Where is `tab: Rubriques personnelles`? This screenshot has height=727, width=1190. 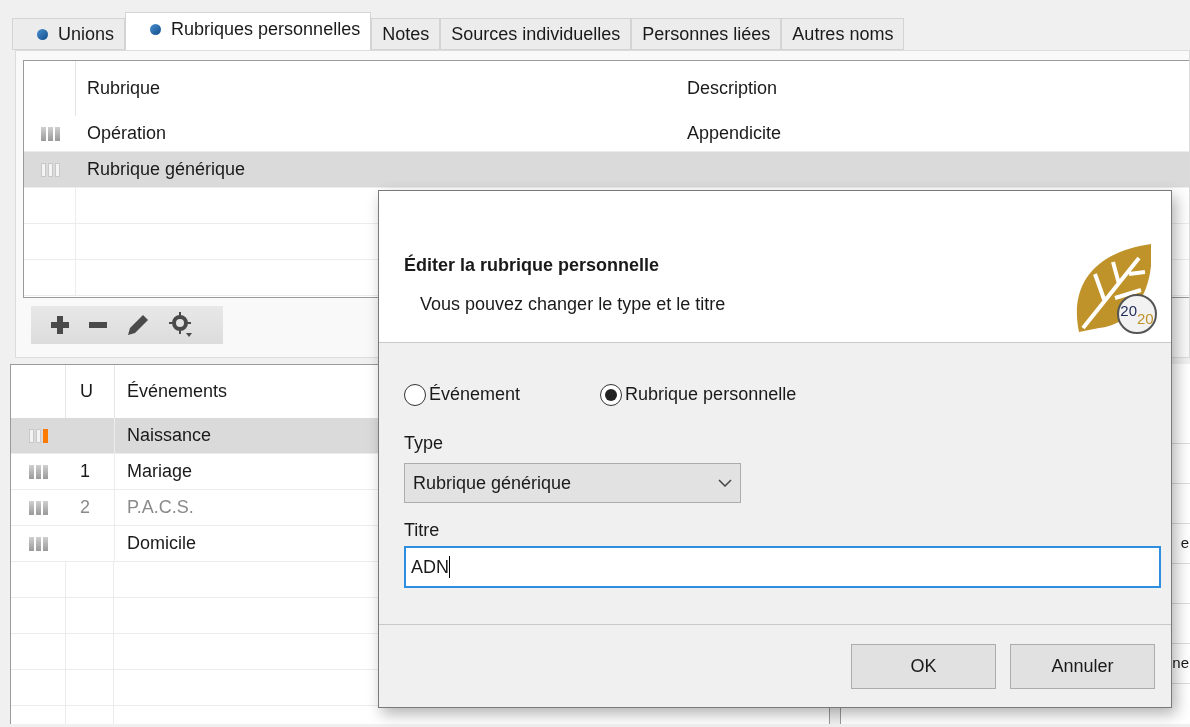
tab: Rubriques personnelles is located at coordinates (248, 31).